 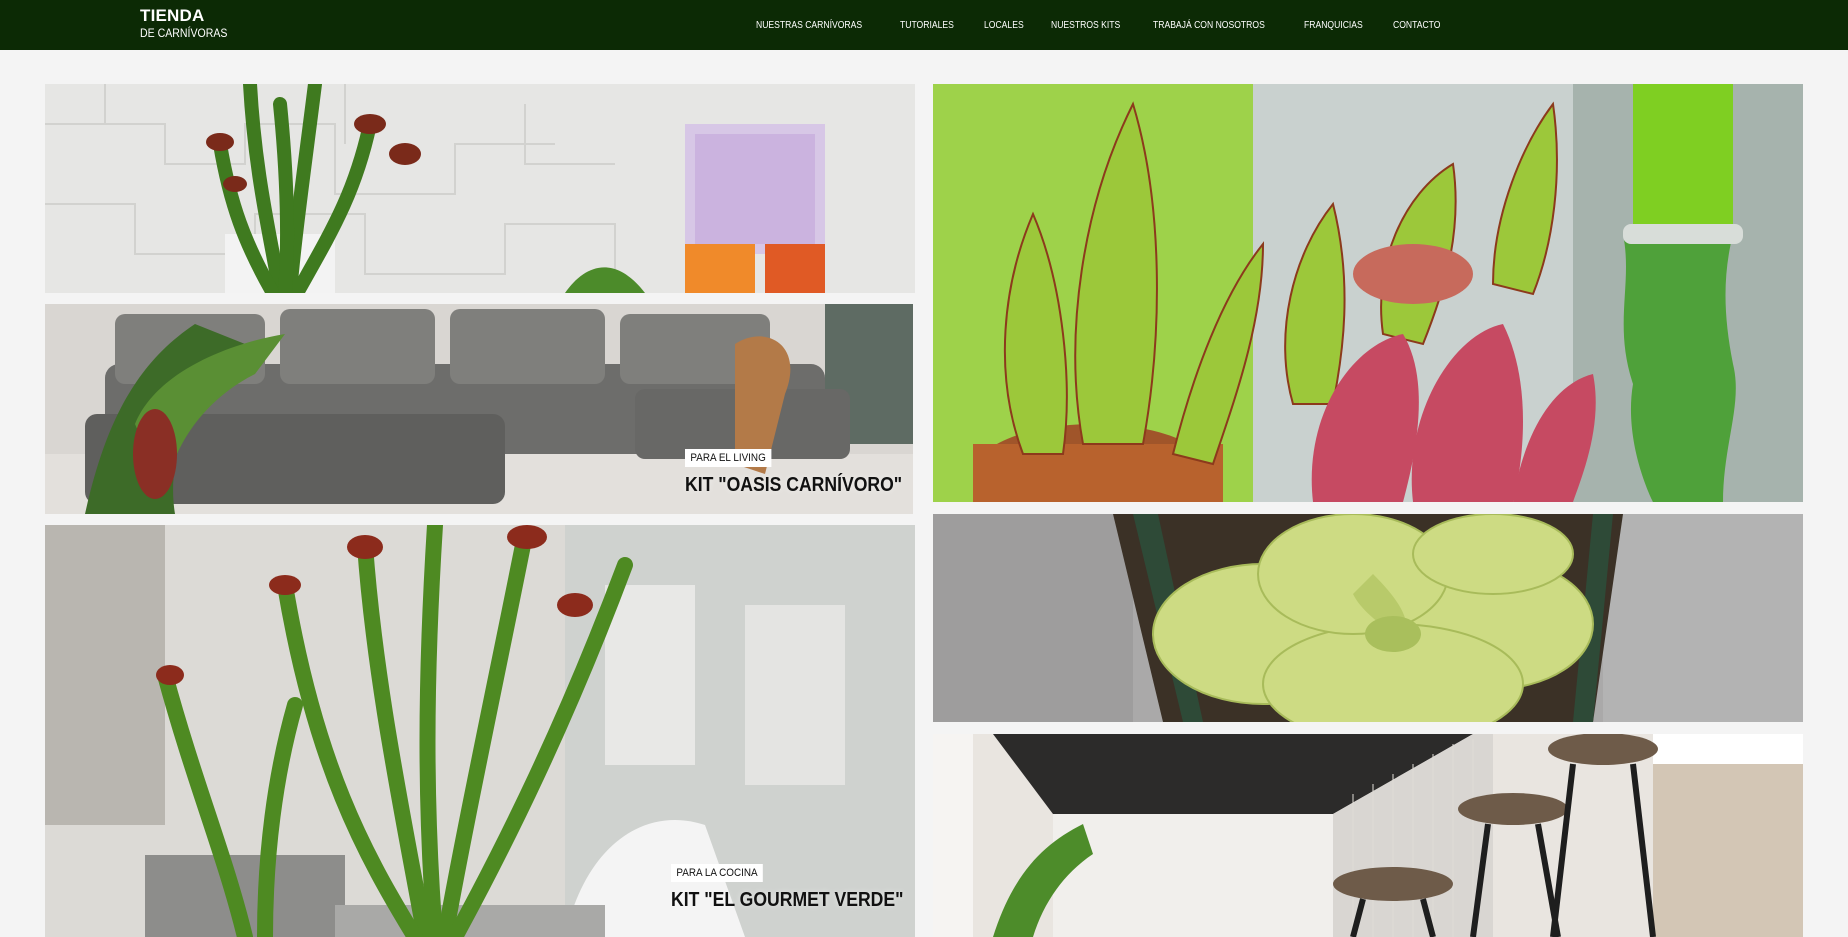 What do you see at coordinates (927, 25) in the screenshot?
I see `nav-tutoriales: TUTORIALES` at bounding box center [927, 25].